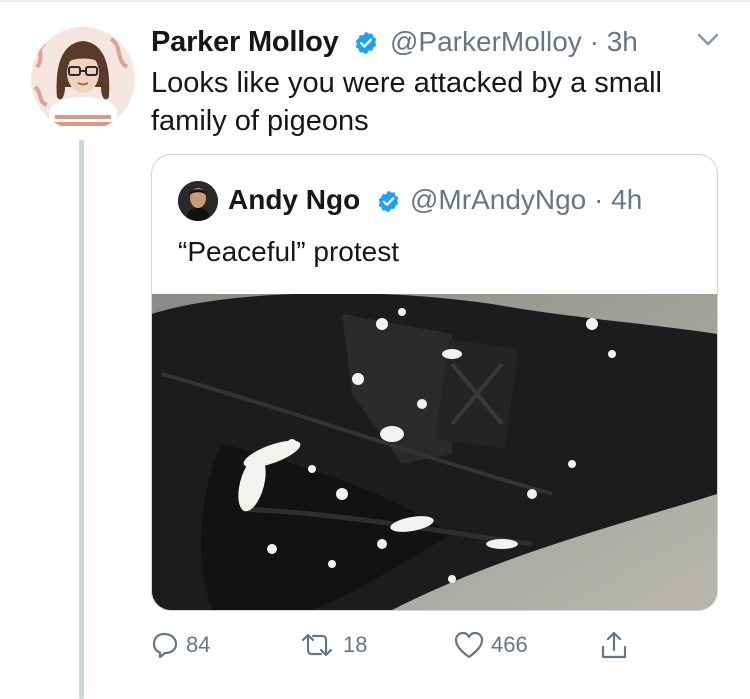  What do you see at coordinates (355, 644) in the screenshot?
I see `retweet-count: 18` at bounding box center [355, 644].